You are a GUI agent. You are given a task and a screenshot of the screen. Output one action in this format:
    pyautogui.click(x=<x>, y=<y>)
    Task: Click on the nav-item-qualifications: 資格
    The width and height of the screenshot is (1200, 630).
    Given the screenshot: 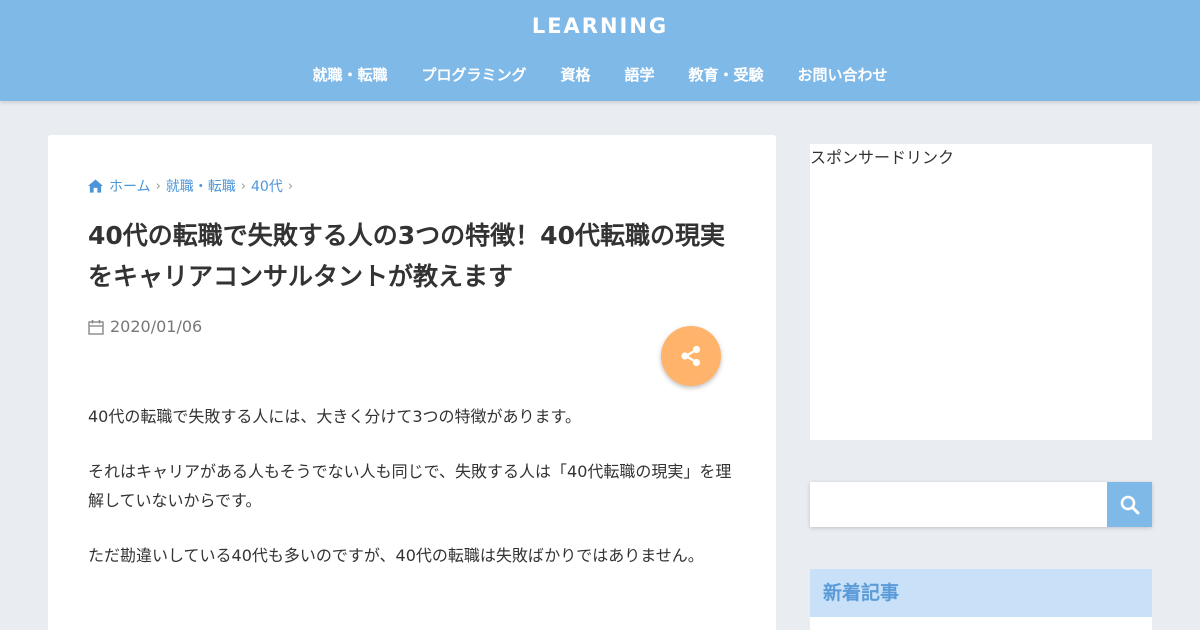 What is the action you would take?
    pyautogui.click(x=575, y=75)
    